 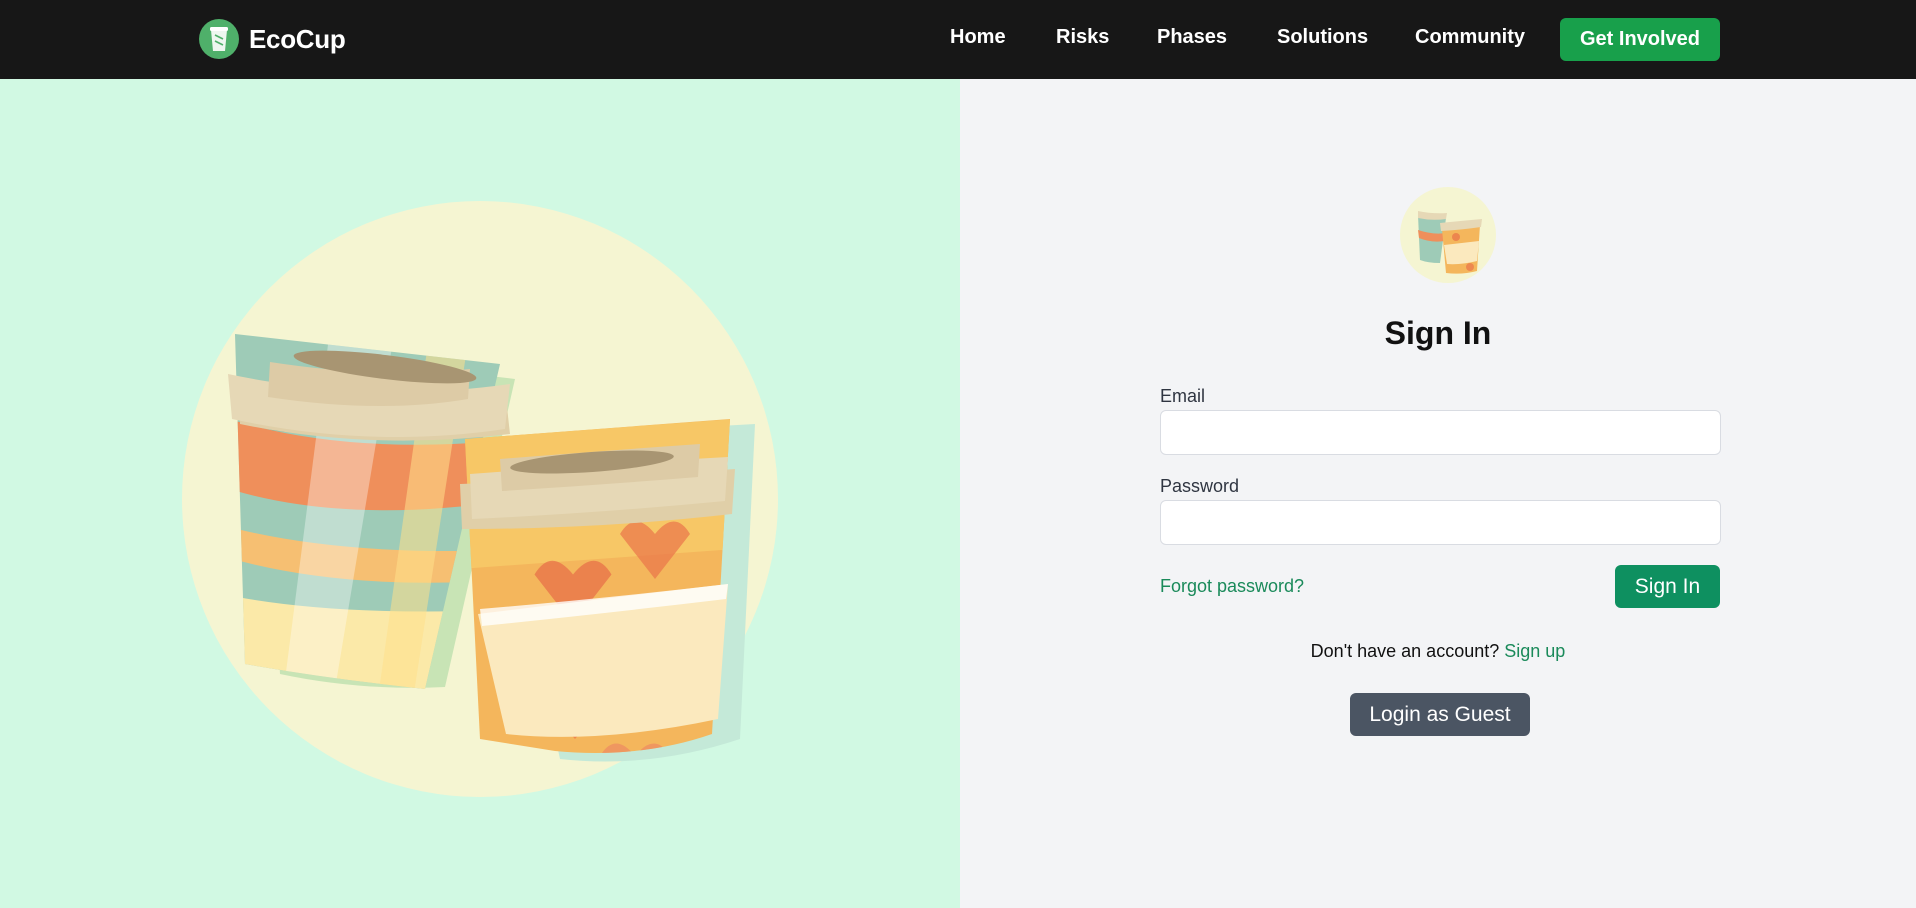 I want to click on nav-solutions: Solutions, so click(x=1322, y=37).